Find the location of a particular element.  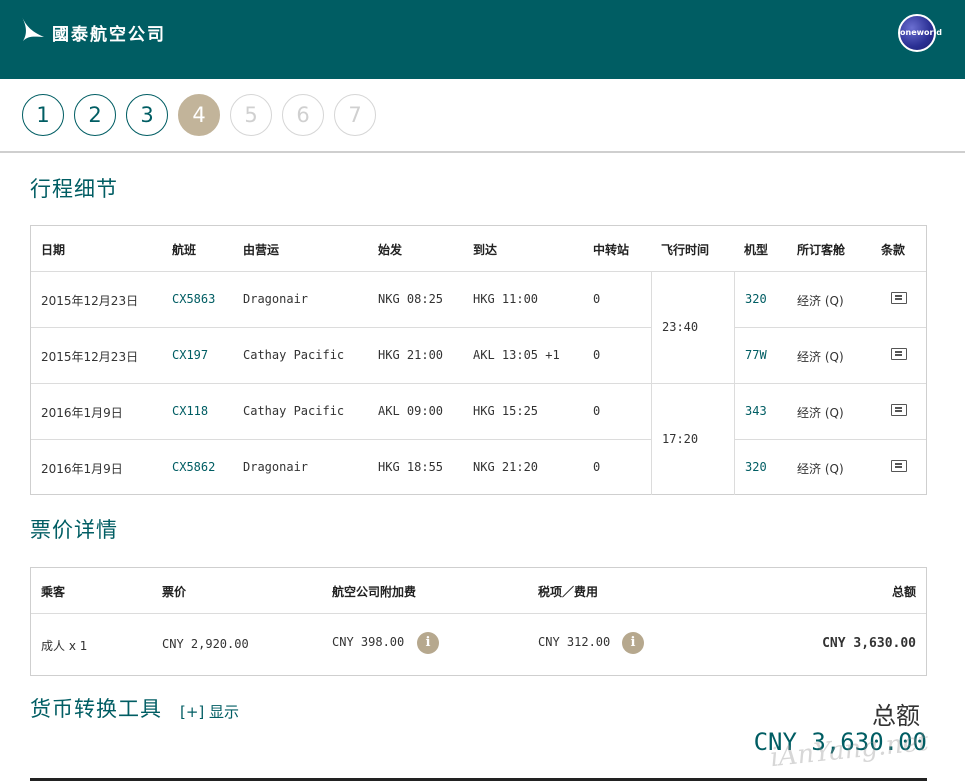

row4-date: 2016年1月9日 is located at coordinates (82, 469).